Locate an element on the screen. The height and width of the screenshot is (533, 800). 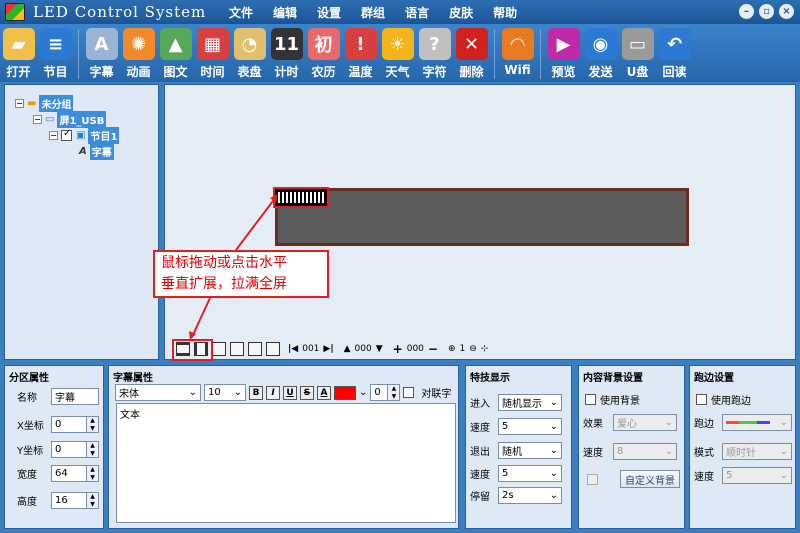
y-label: Y坐标 is located at coordinates (30, 451).